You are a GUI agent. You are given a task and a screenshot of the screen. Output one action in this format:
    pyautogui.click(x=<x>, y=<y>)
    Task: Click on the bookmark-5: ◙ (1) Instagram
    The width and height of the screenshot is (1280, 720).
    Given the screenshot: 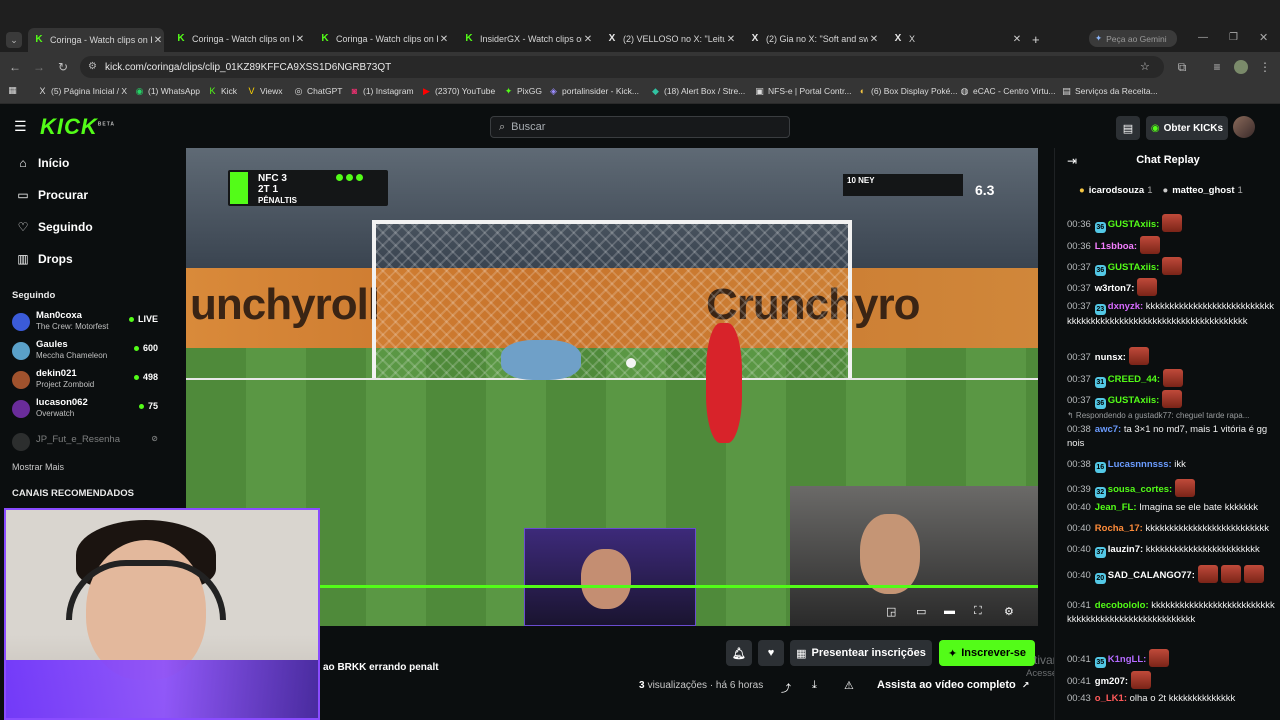 What is the action you would take?
    pyautogui.click(x=382, y=91)
    